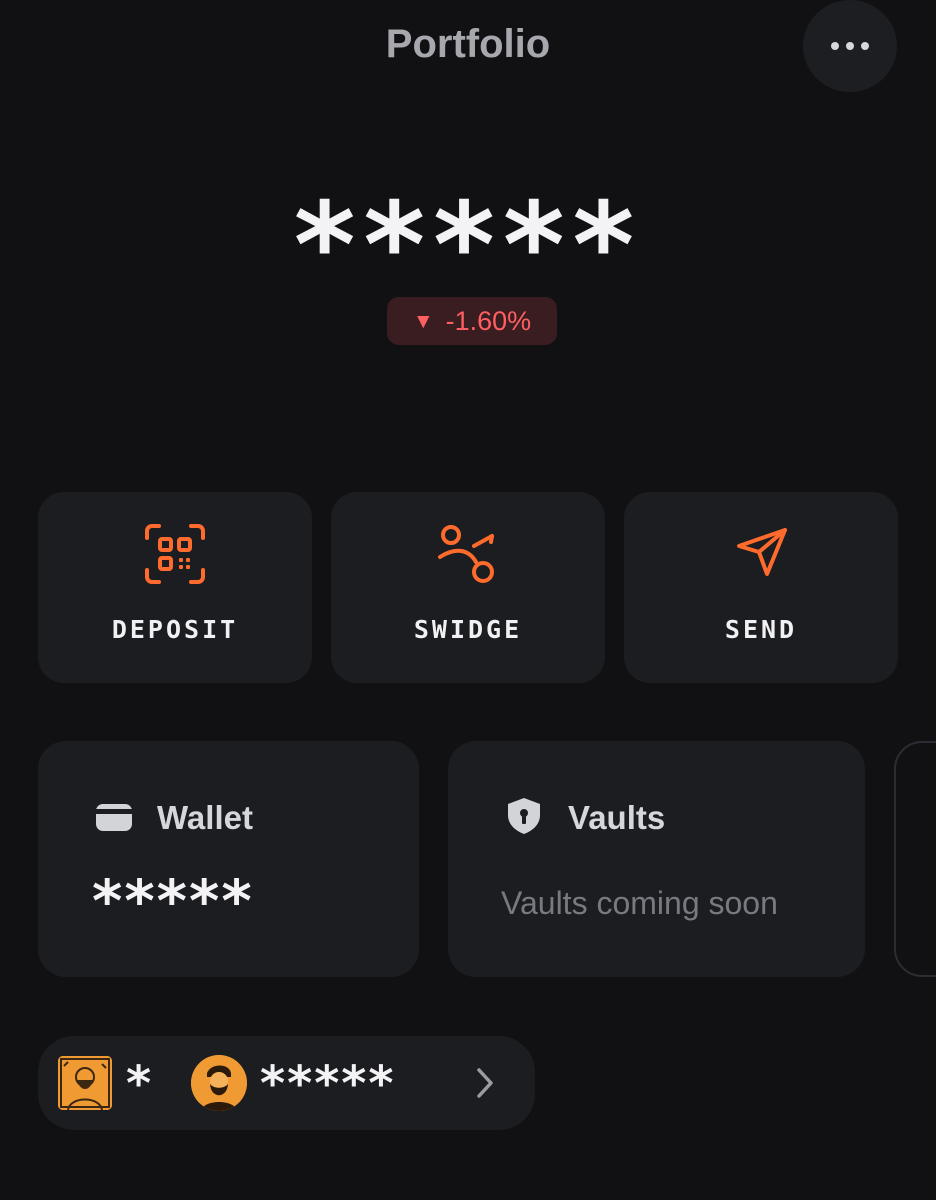  Describe the element at coordinates (762, 552) in the screenshot. I see `send-arrow-icon` at that location.